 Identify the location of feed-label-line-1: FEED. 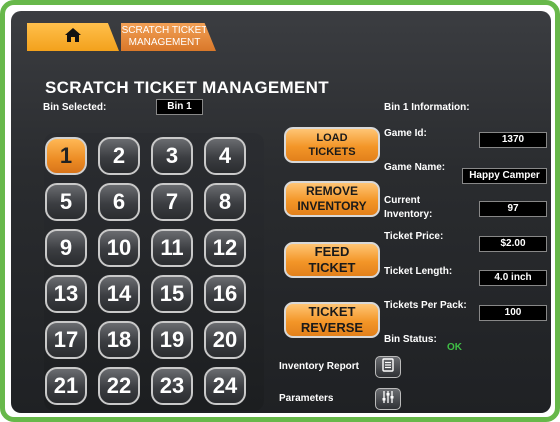
(332, 251).